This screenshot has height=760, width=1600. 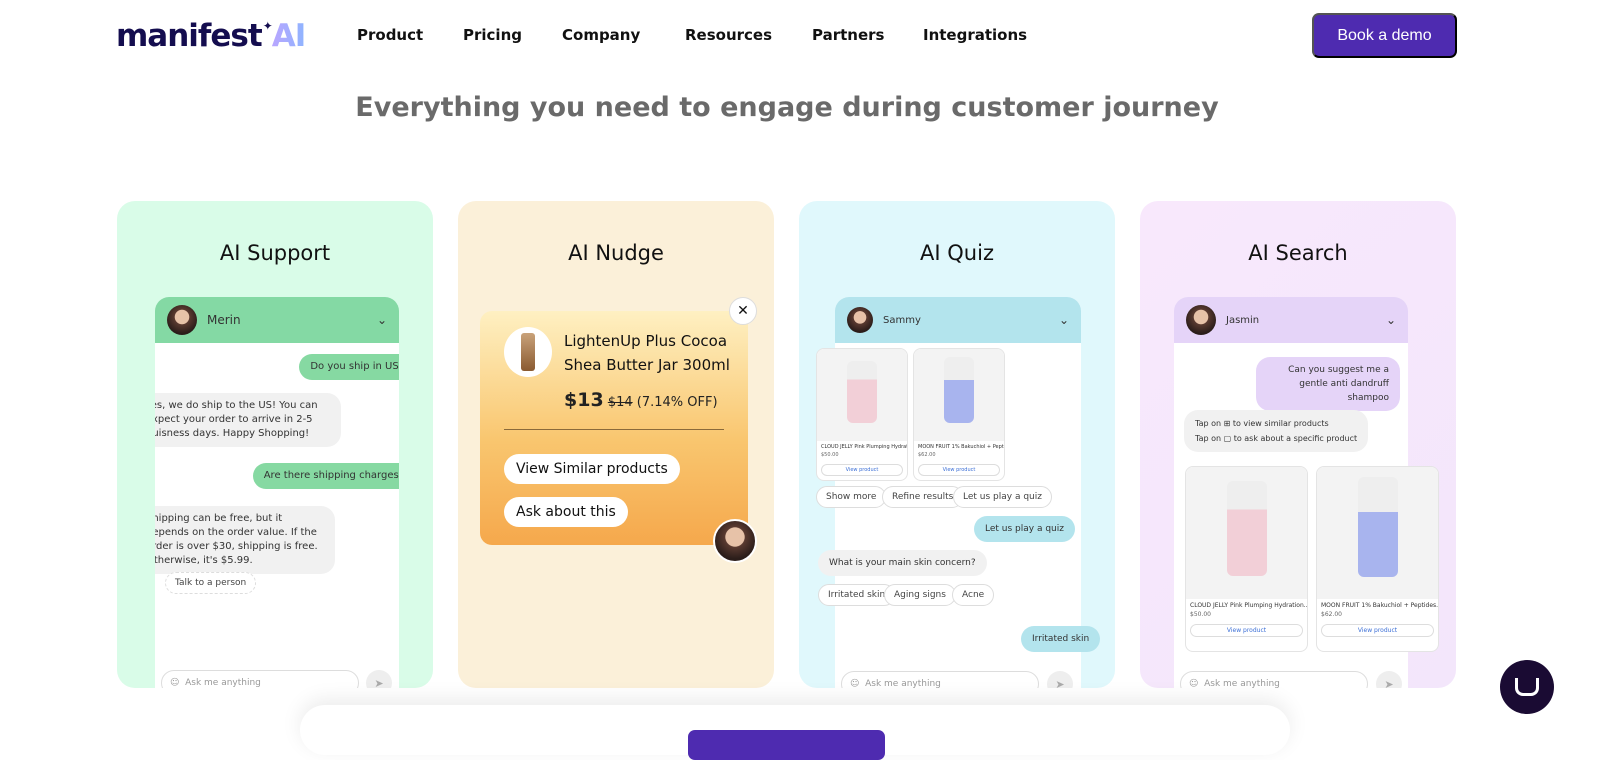 What do you see at coordinates (1002, 497) in the screenshot?
I see `play-quiz-chip: Let us play a quiz` at bounding box center [1002, 497].